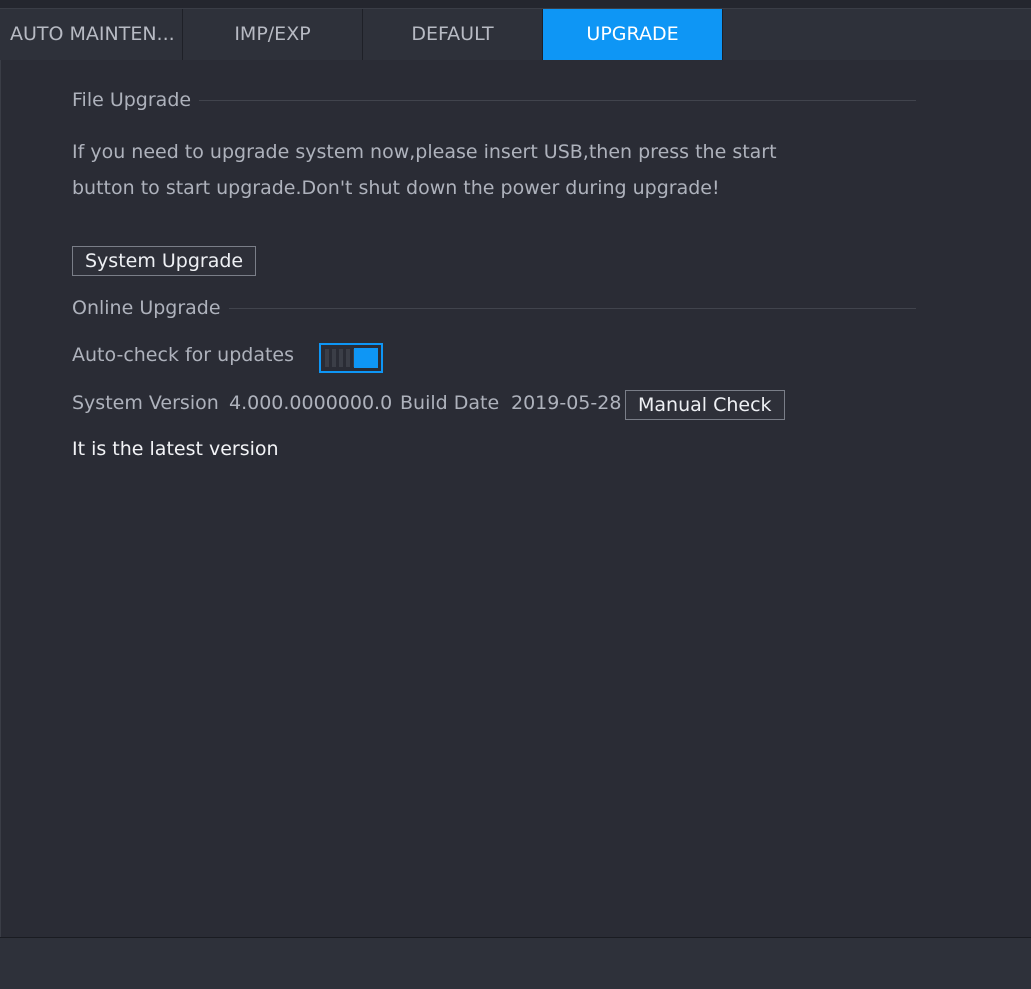  I want to click on file-upgrade-title: File Upgrade, so click(136, 100).